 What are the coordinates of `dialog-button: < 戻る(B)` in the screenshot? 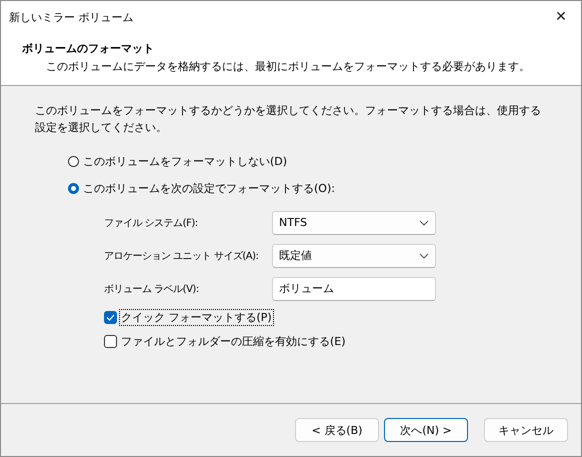 It's located at (337, 430).